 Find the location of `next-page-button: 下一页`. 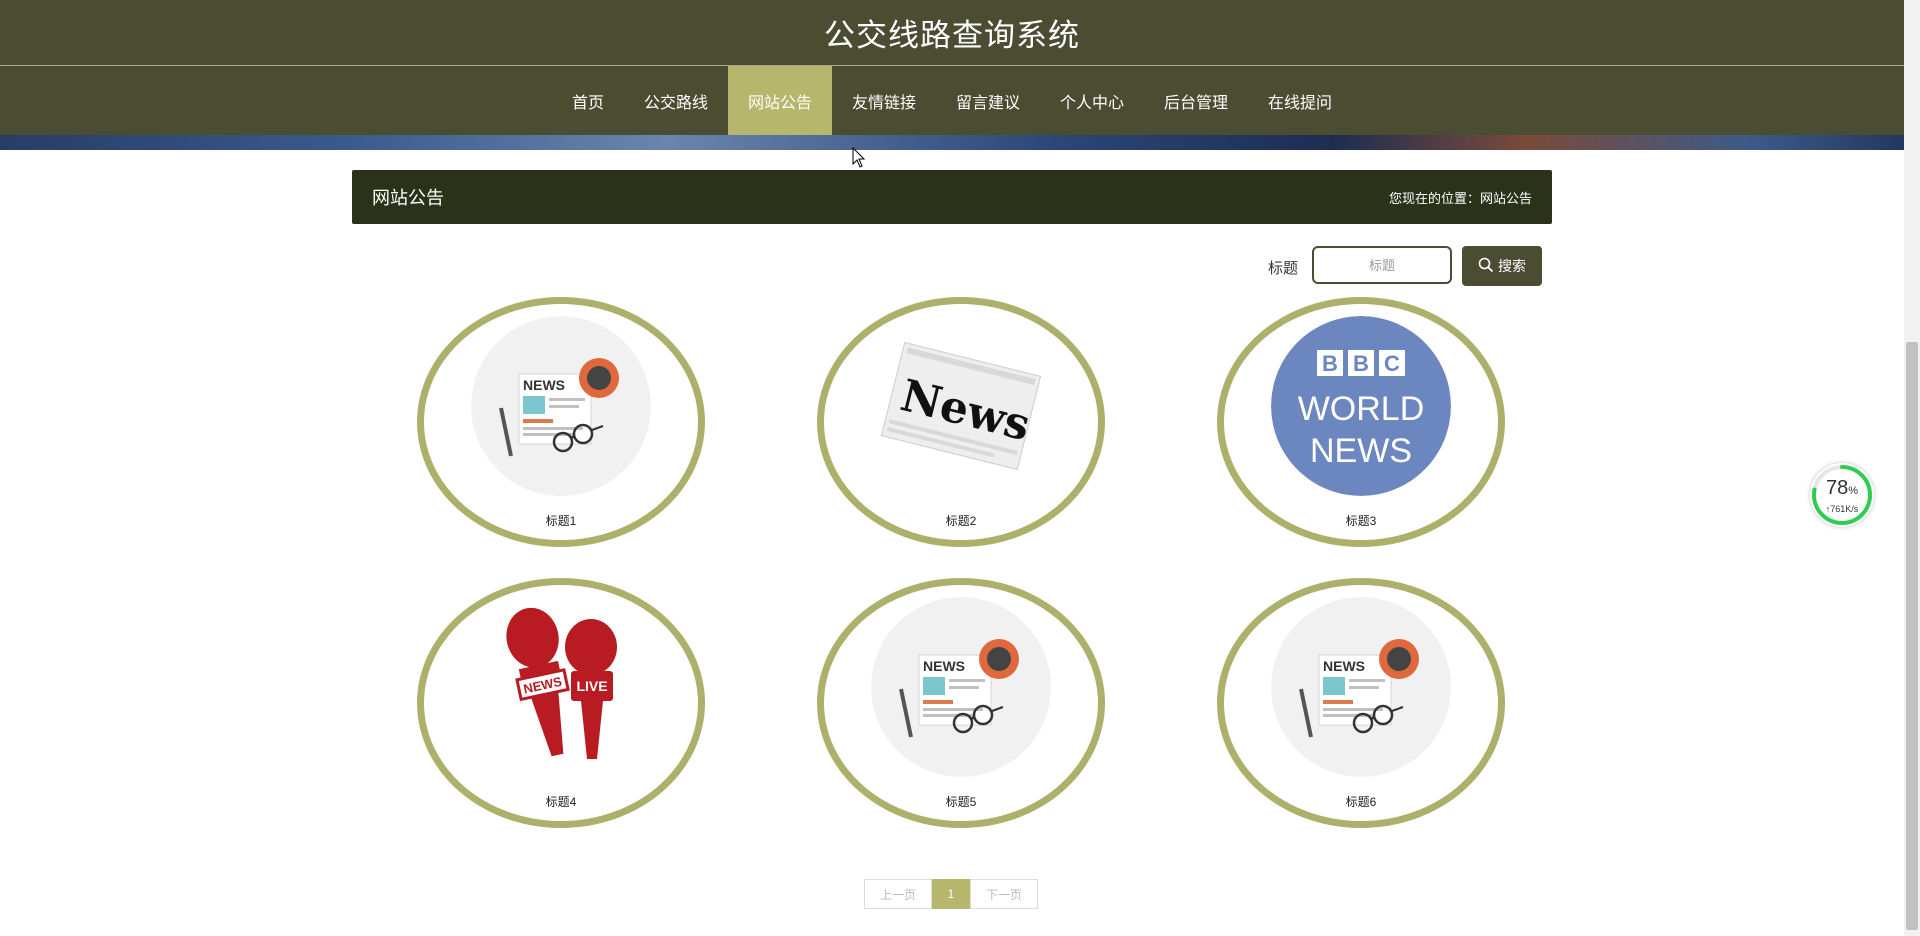

next-page-button: 下一页 is located at coordinates (1004, 894).